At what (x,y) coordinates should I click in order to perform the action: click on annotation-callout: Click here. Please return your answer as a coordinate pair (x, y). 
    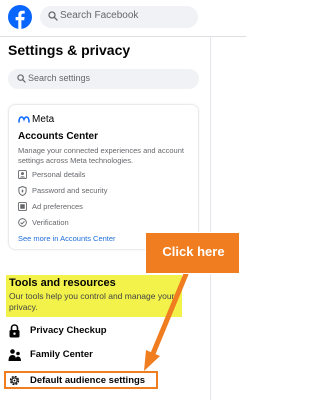
    Looking at the image, I should click on (192, 253).